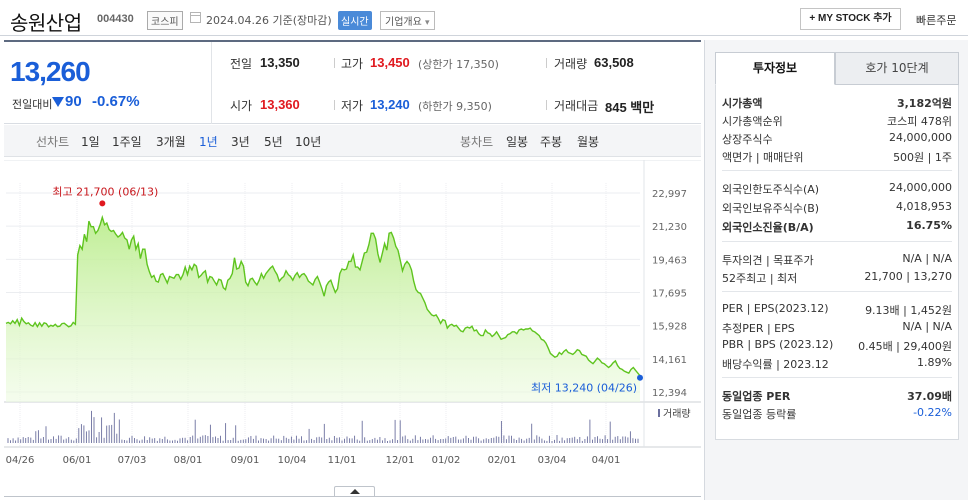  I want to click on high-value: 13,450, so click(390, 62).